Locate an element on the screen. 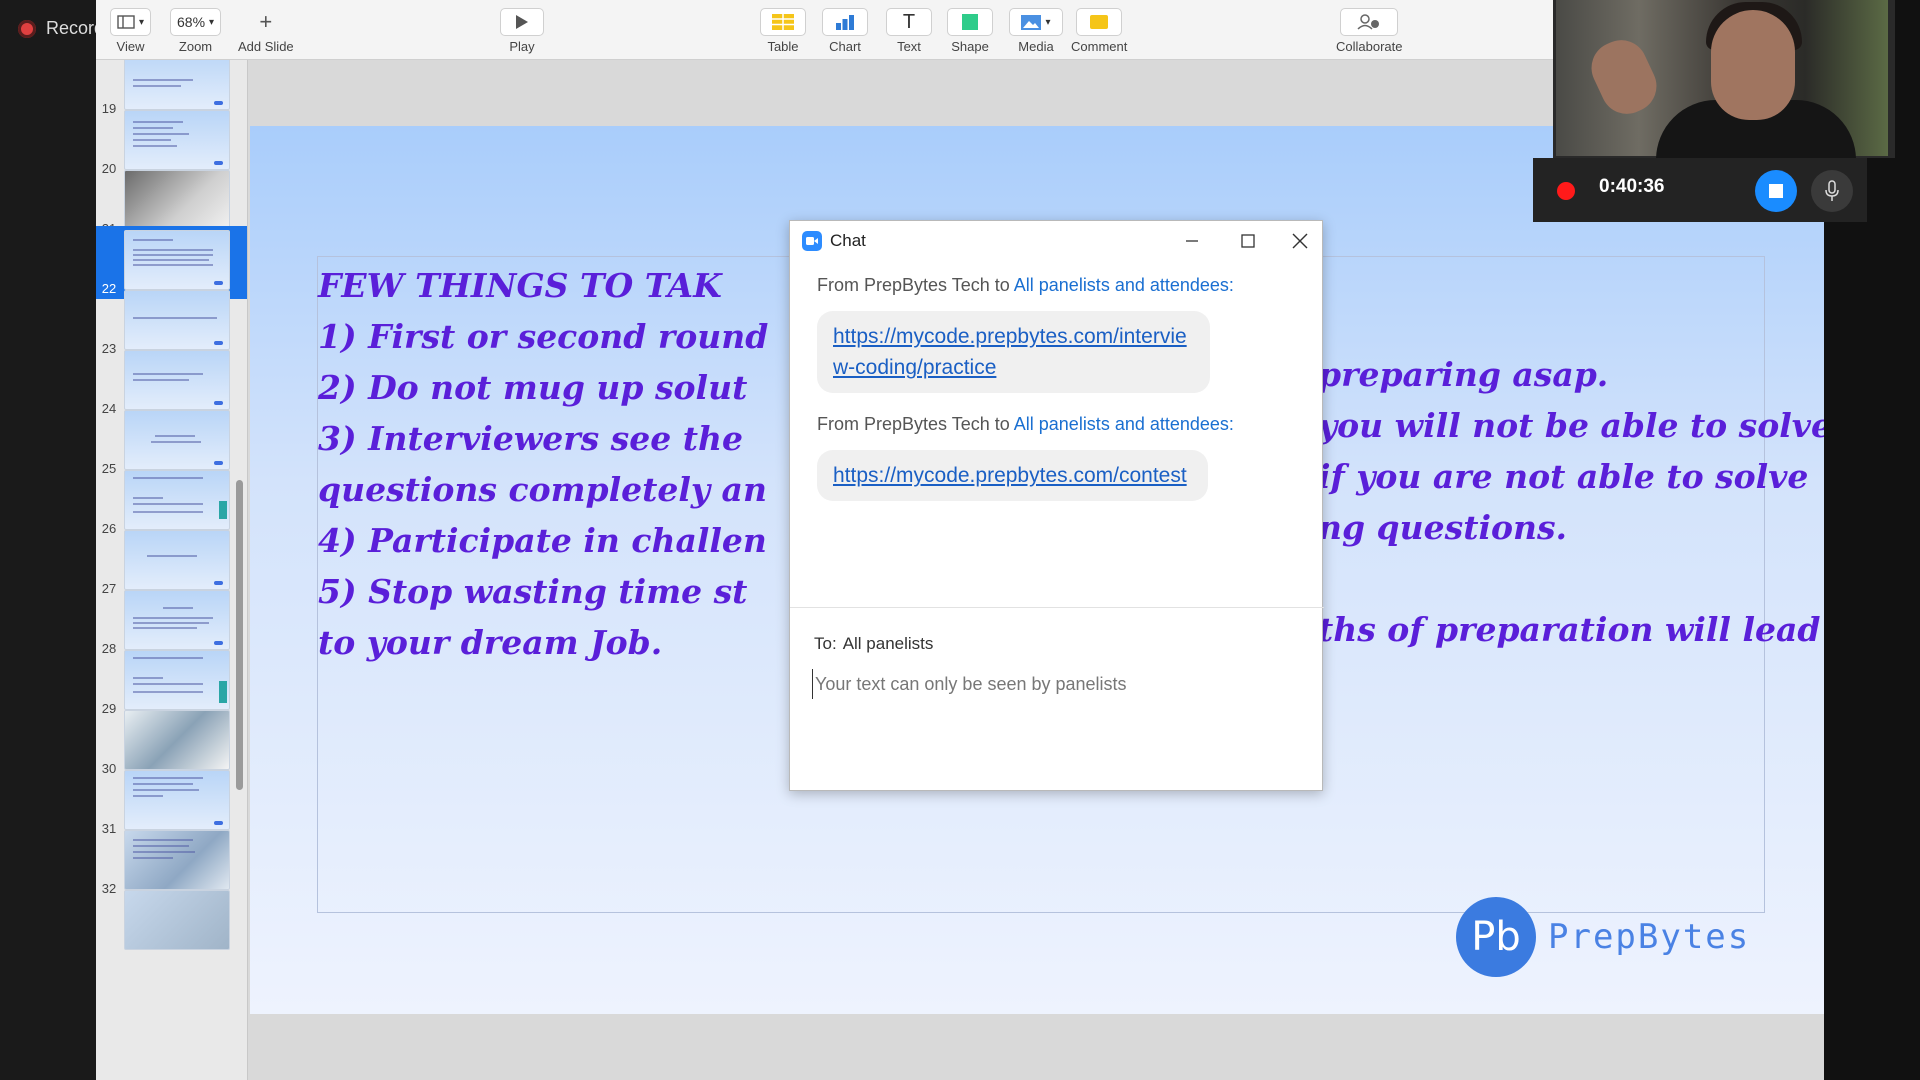 This screenshot has height=1080, width=1920. text-icon: T is located at coordinates (909, 22).